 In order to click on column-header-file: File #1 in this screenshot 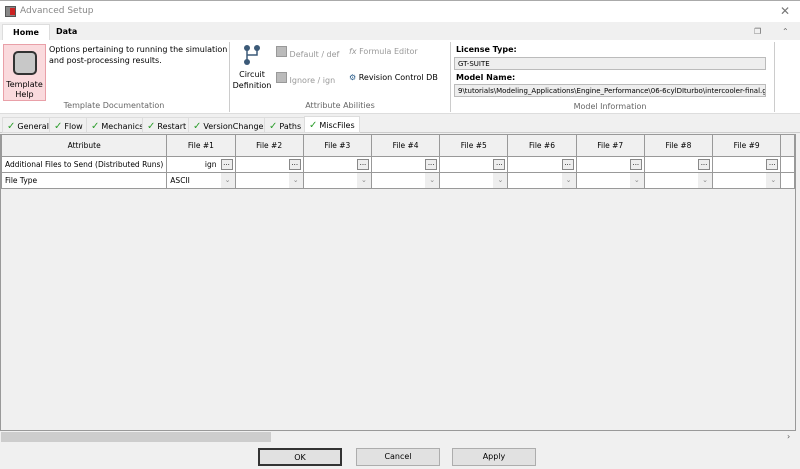, I will do `click(201, 146)`.